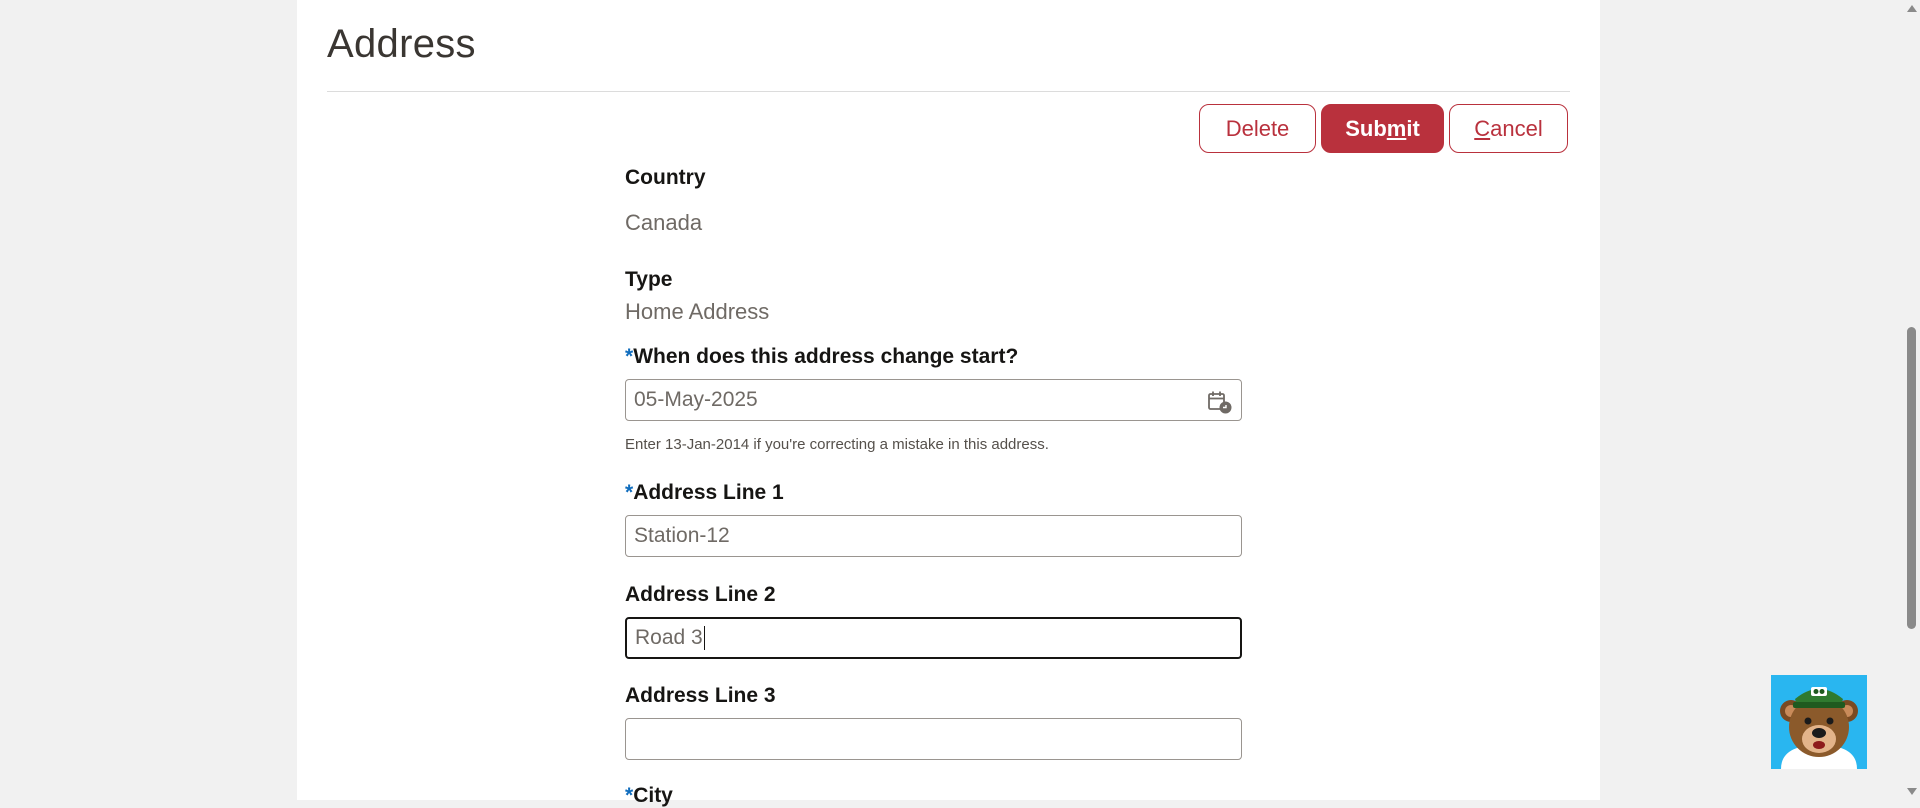 The image size is (1920, 808). Describe the element at coordinates (933, 400) in the screenshot. I see `start-date-field: 05-May-2025` at that location.